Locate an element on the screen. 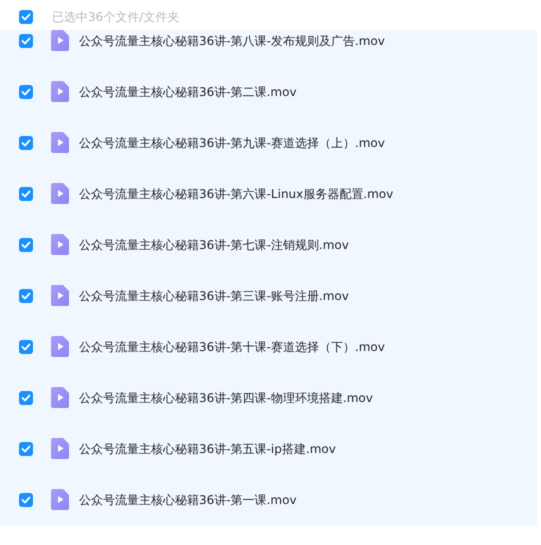 This screenshot has height=545, width=541. file-name: 公众号流量主核心秘籍36讲-第一课.mov is located at coordinates (188, 499).